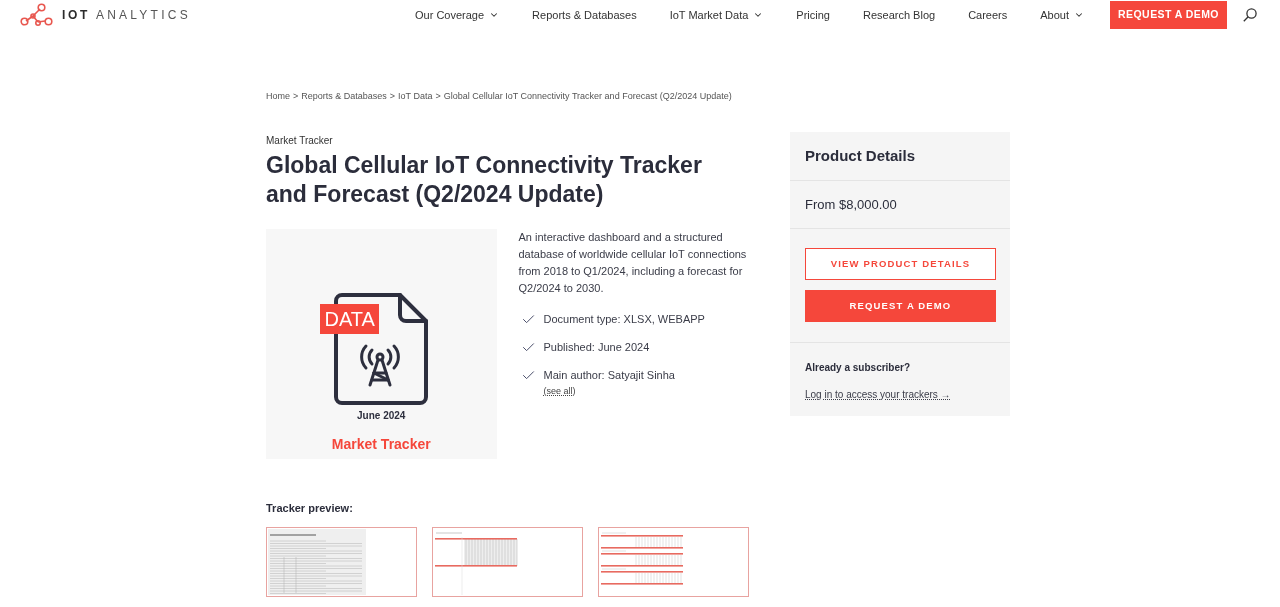 This screenshot has width=1280, height=607. Describe the element at coordinates (300, 141) in the screenshot. I see `category-label: Market Tracker` at that location.